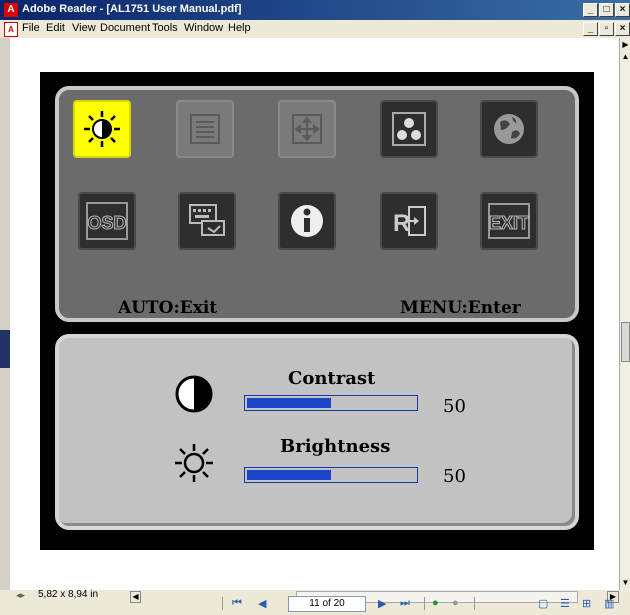  I want to click on doc-close-button: ×, so click(622, 29).